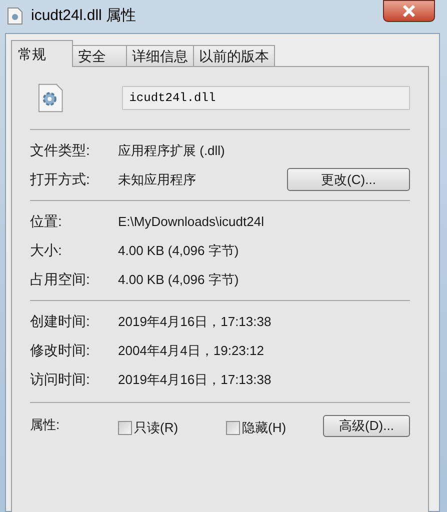  I want to click on field-label: 占用空间:, so click(60, 279).